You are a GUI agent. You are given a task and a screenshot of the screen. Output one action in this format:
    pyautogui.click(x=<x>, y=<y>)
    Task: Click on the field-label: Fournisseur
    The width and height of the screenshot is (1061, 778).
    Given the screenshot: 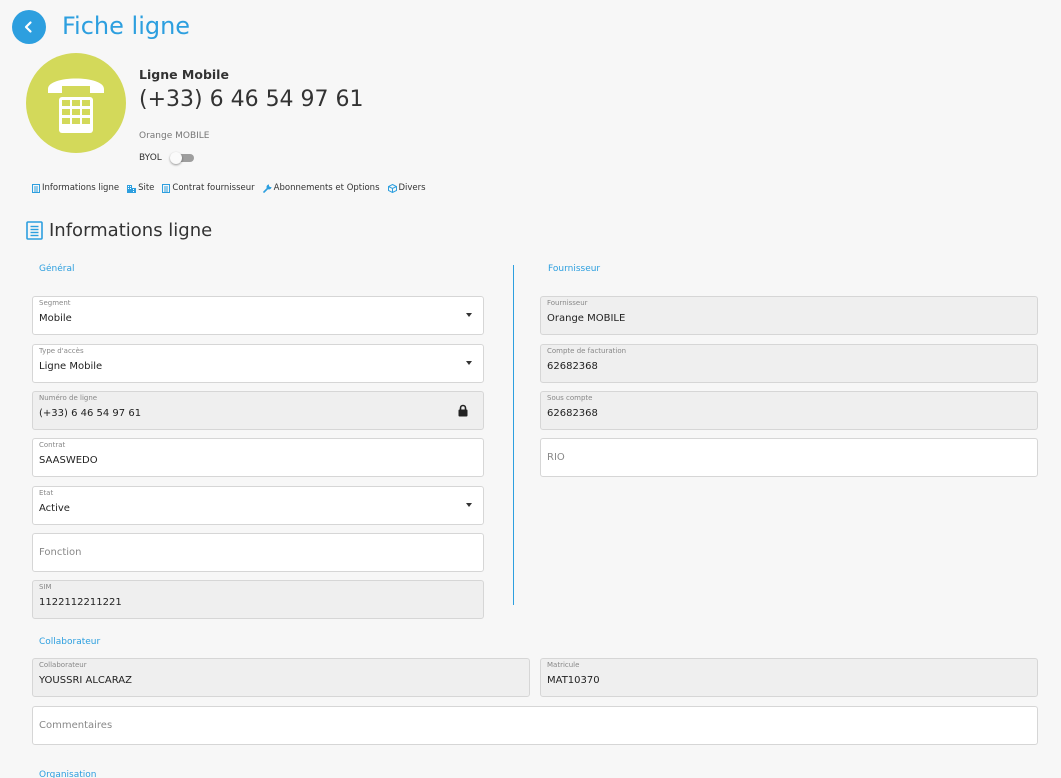 What is the action you would take?
    pyautogui.click(x=567, y=303)
    